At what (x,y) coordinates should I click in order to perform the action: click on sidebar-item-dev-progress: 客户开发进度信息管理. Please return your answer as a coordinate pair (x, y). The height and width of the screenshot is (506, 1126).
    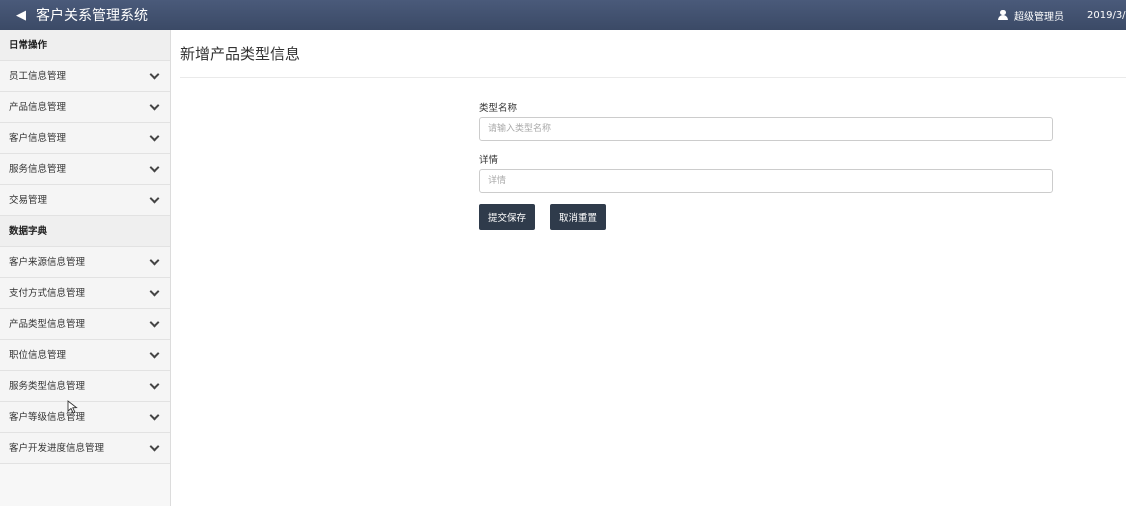
    Looking at the image, I should click on (85, 448).